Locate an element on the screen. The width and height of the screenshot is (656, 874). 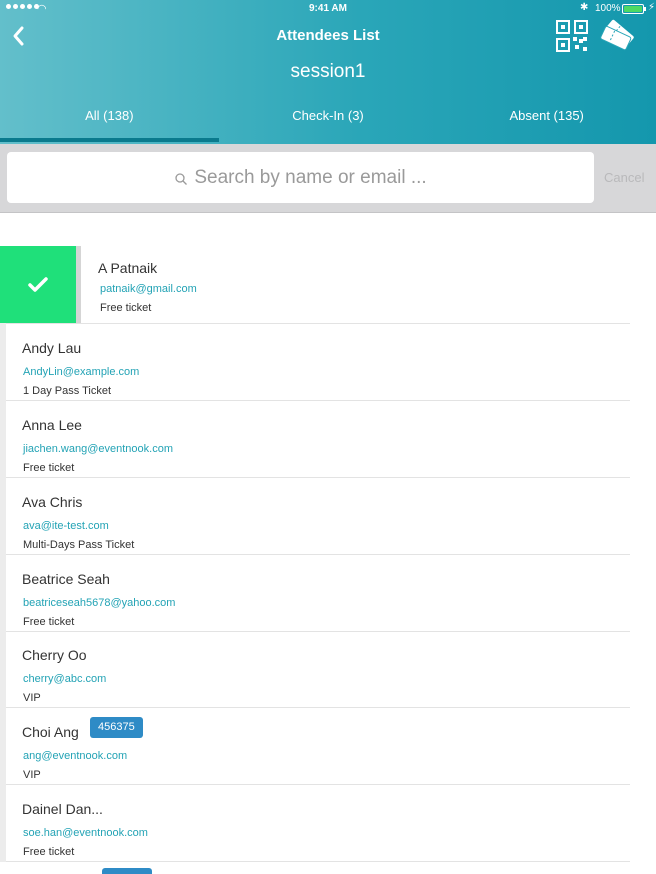
next-row-badge is located at coordinates (127, 871).